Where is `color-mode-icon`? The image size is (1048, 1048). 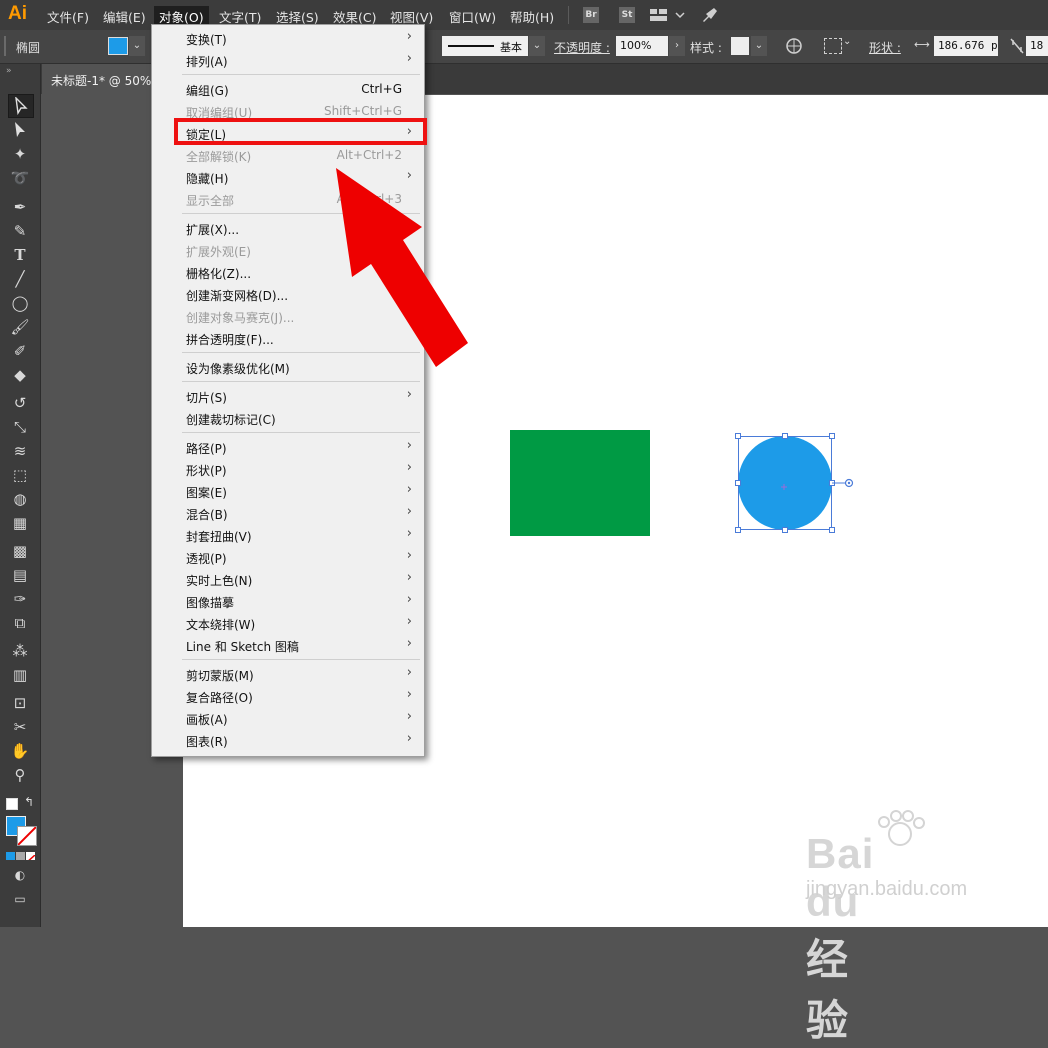
color-mode-icon is located at coordinates (10, 856).